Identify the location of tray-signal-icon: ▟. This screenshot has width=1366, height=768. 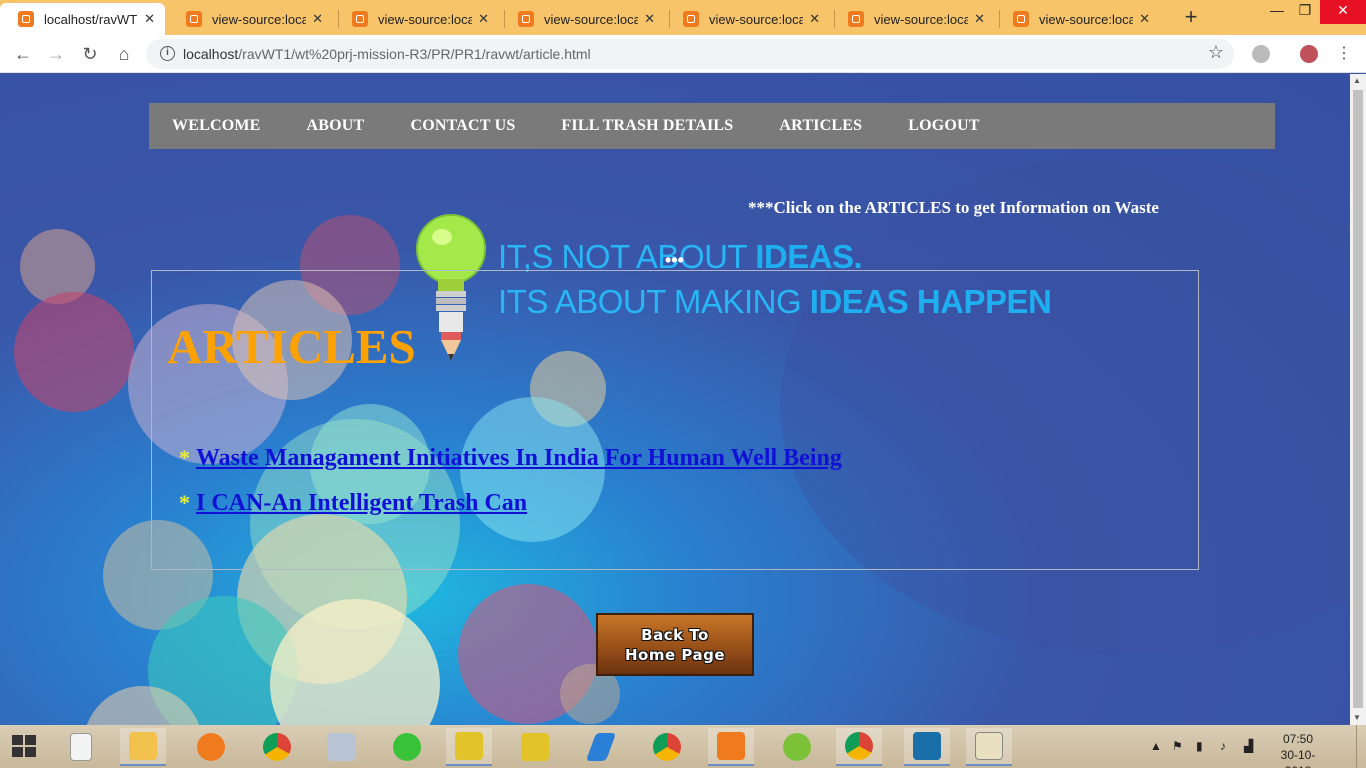
(1248, 746).